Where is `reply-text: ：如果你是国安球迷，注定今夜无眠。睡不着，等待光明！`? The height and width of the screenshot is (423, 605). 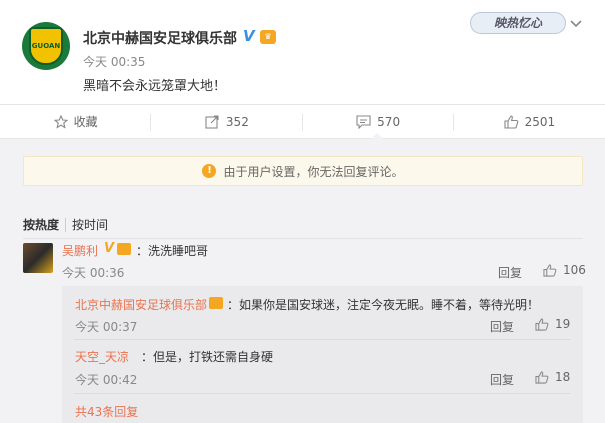
reply-text: ：如果你是国安球迷，注定今夜无眠。睡不着，等待光明！ is located at coordinates (383, 305).